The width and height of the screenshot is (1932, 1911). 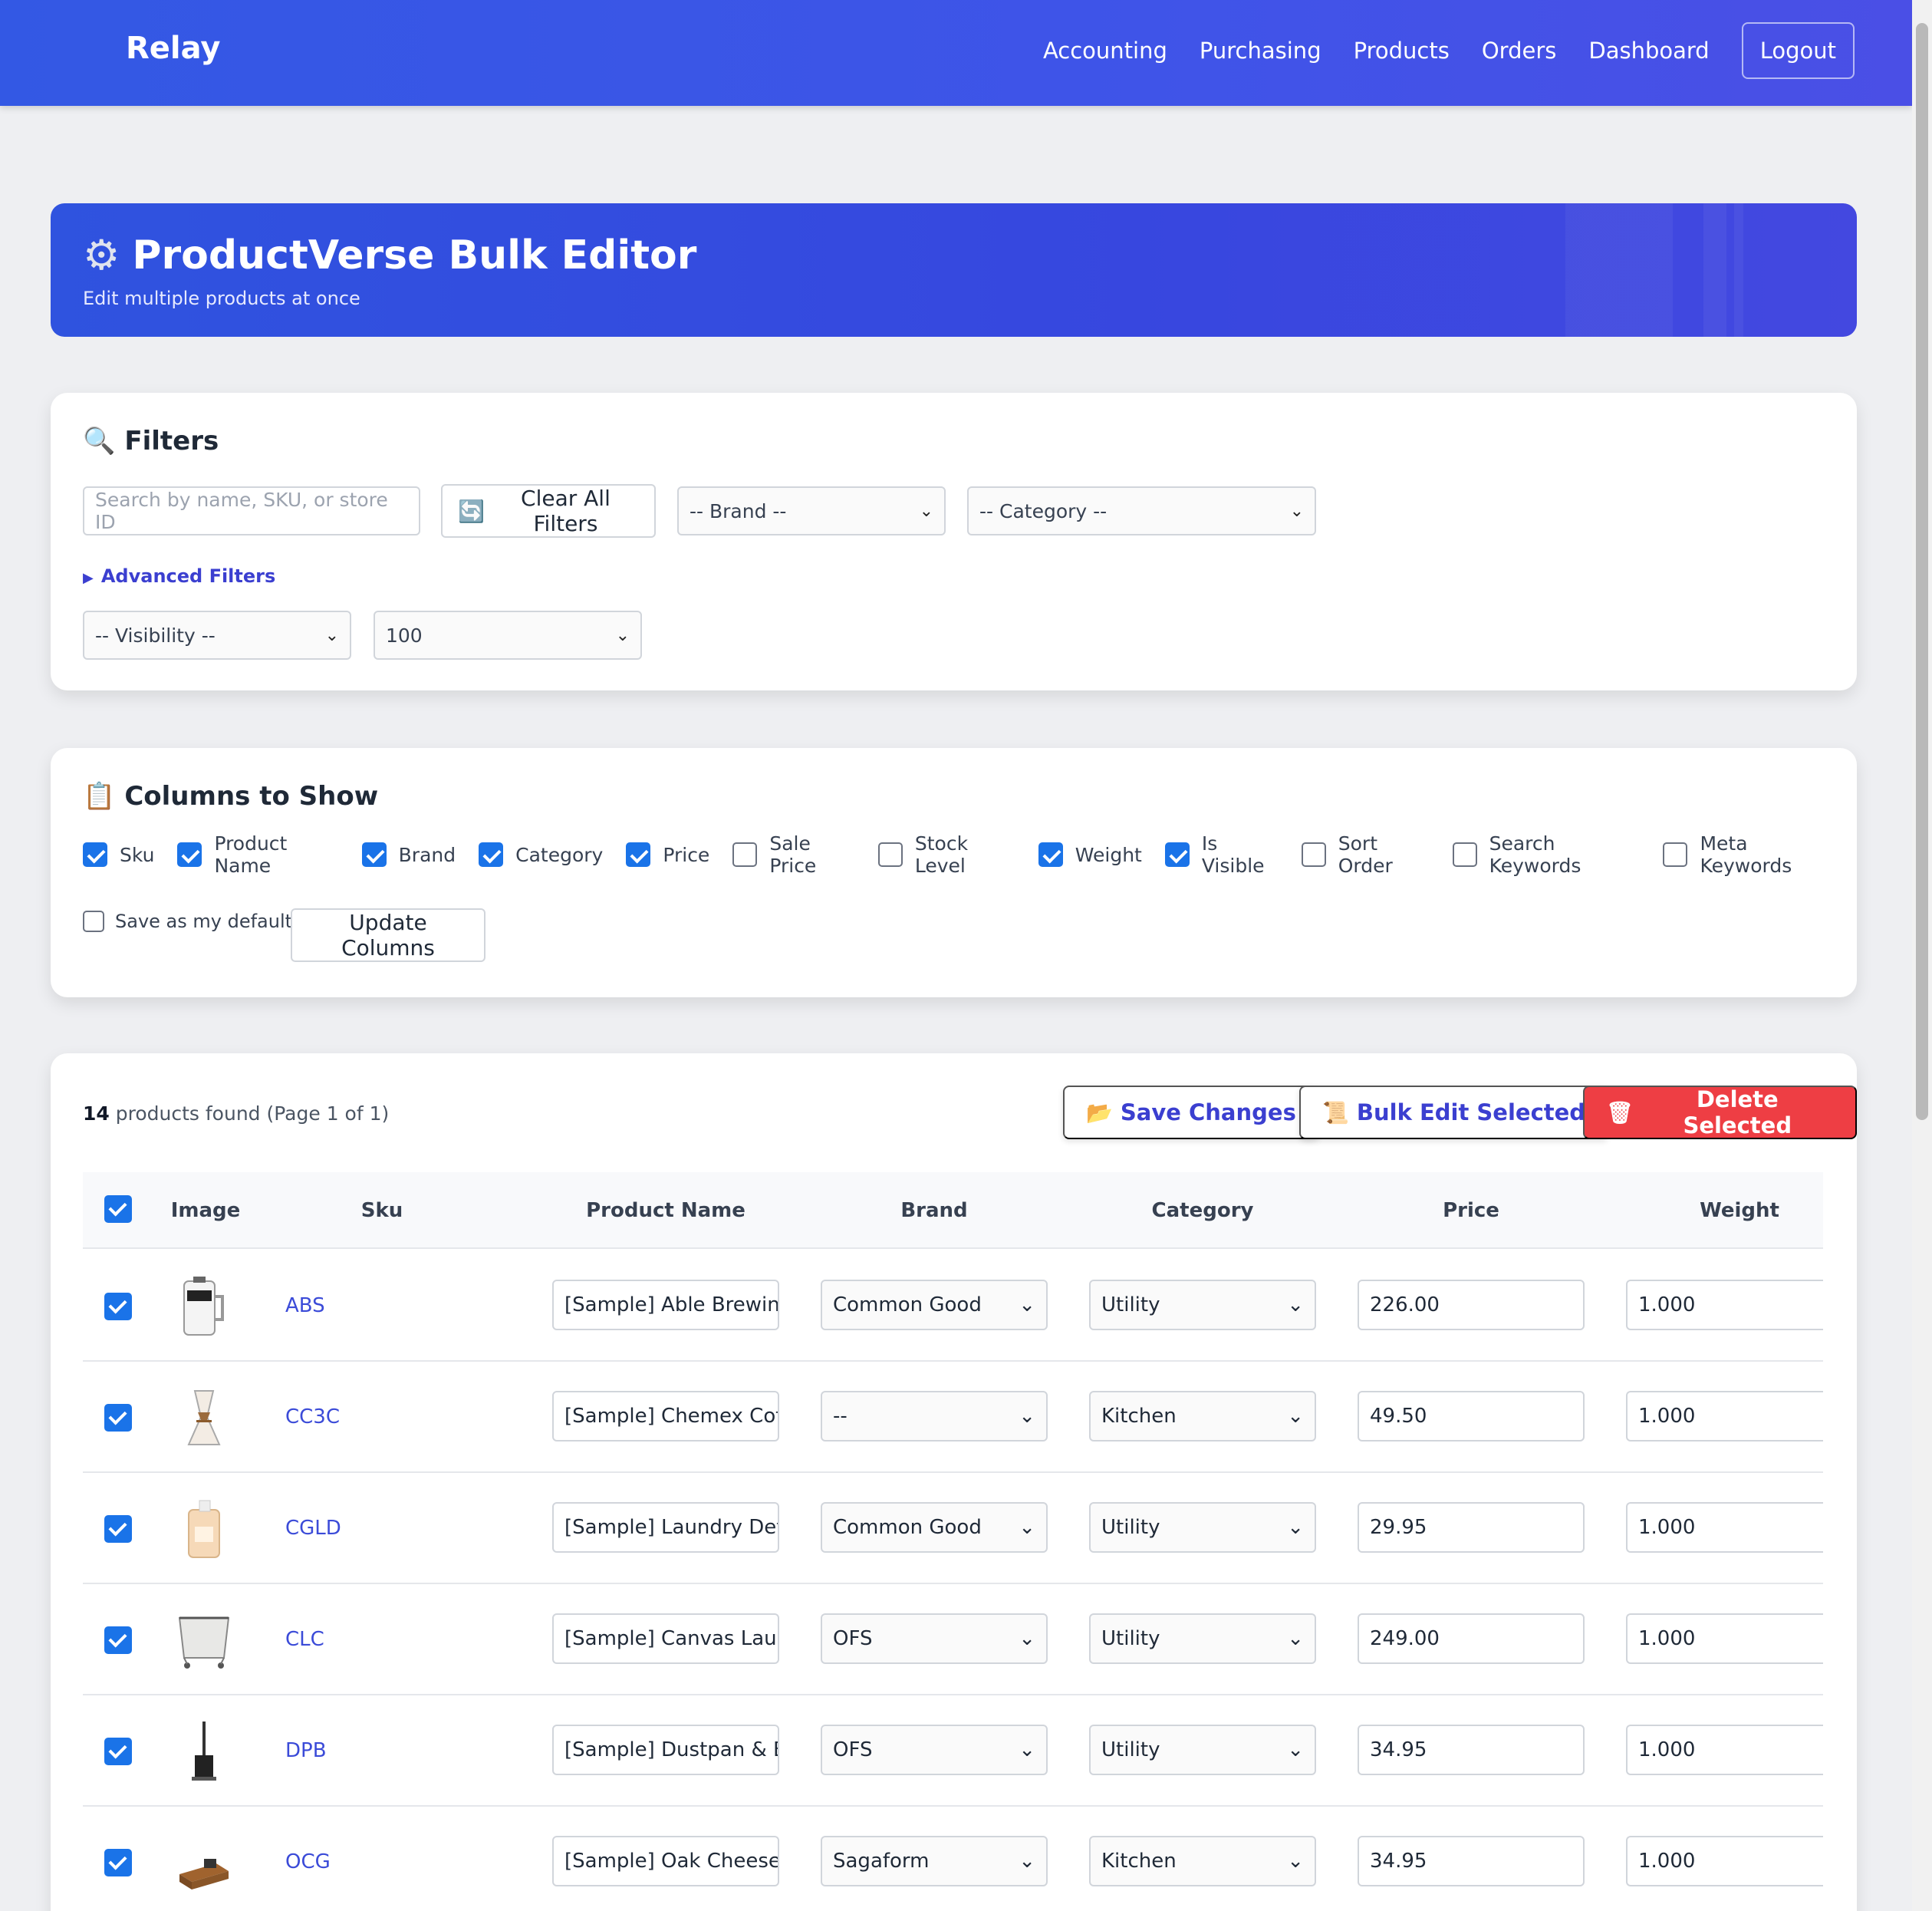 What do you see at coordinates (257, 854) in the screenshot?
I see `column-option-product-name: Product Name` at bounding box center [257, 854].